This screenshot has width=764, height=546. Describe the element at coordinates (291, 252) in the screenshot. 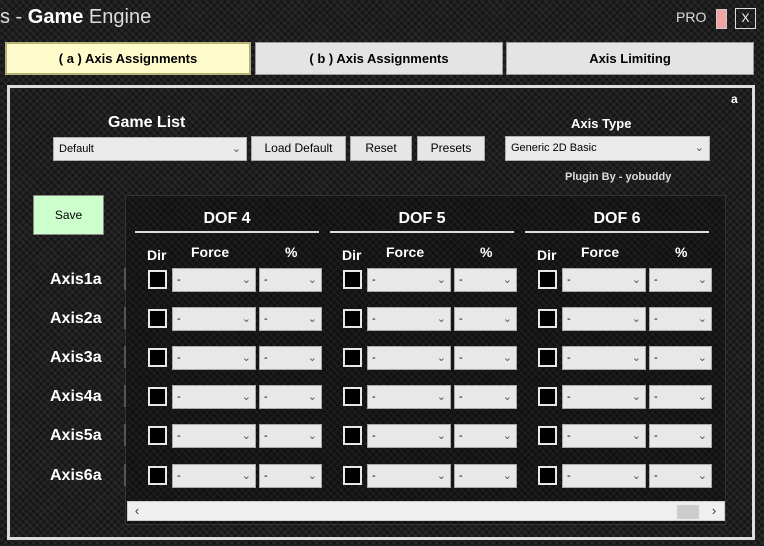

I see `percent-column-header: %` at that location.